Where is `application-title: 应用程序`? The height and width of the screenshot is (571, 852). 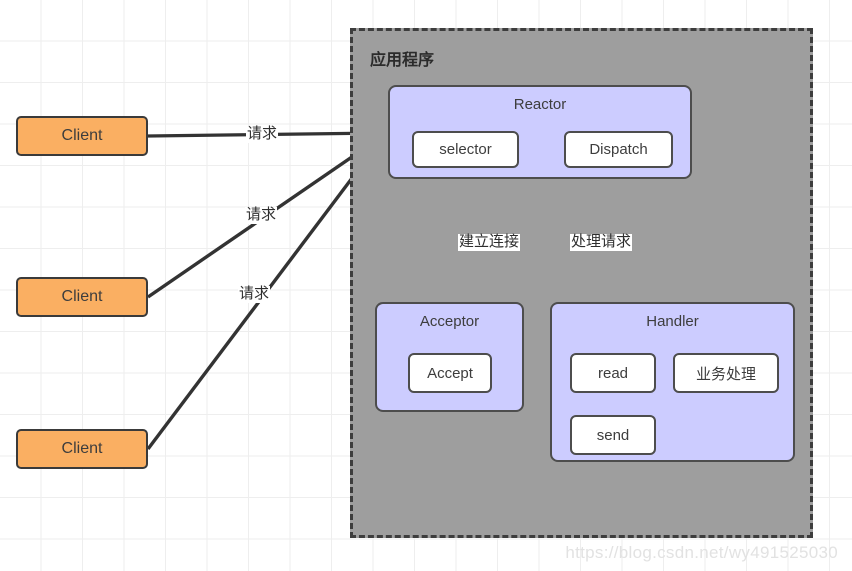 application-title: 应用程序 is located at coordinates (402, 60).